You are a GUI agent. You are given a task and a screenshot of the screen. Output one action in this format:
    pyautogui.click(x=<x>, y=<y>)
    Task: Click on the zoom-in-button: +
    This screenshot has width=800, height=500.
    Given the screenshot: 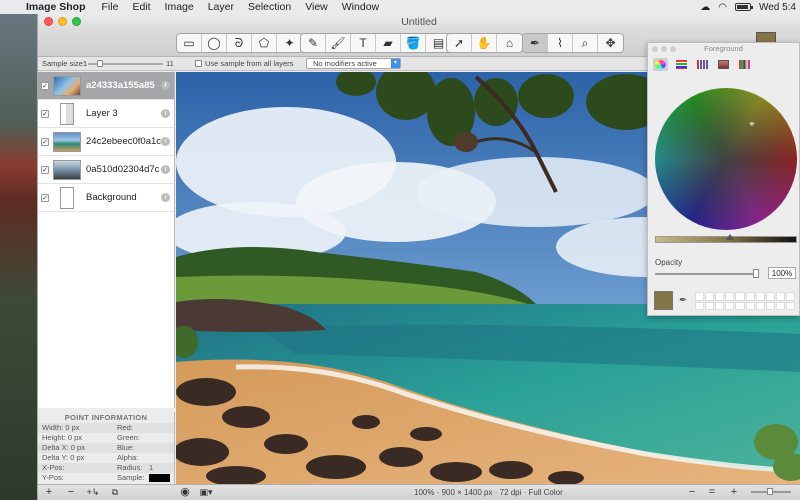 What is the action you would take?
    pyautogui.click(x=734, y=492)
    